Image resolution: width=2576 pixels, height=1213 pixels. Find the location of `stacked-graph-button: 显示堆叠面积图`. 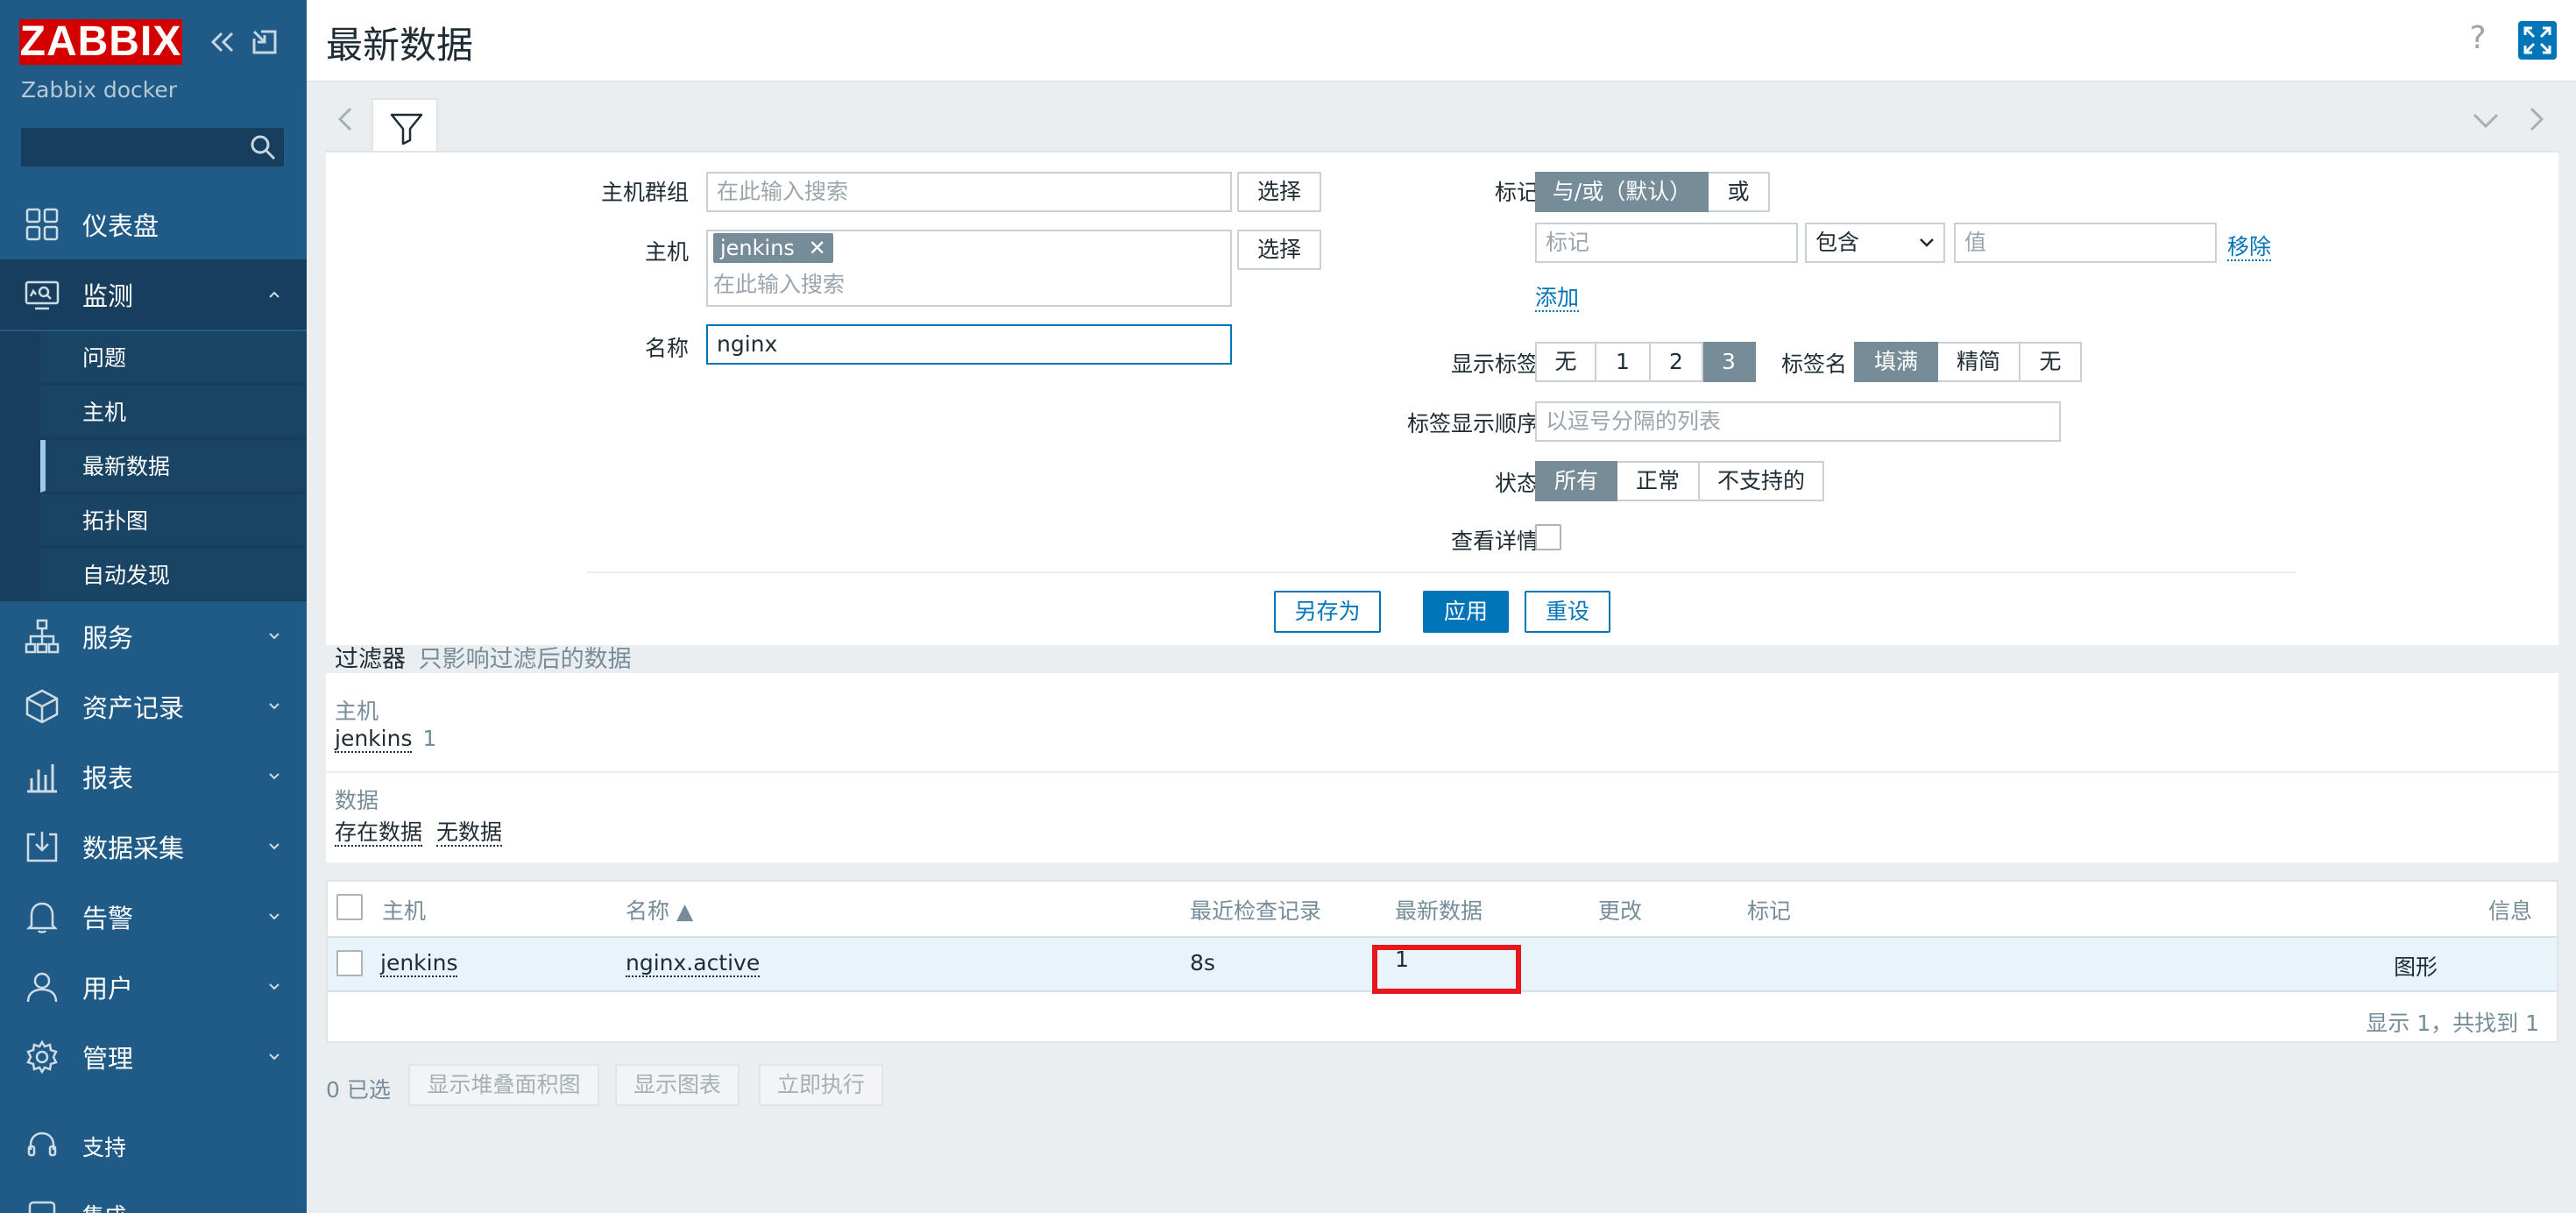

stacked-graph-button: 显示堆叠面积图 is located at coordinates (503, 1085).